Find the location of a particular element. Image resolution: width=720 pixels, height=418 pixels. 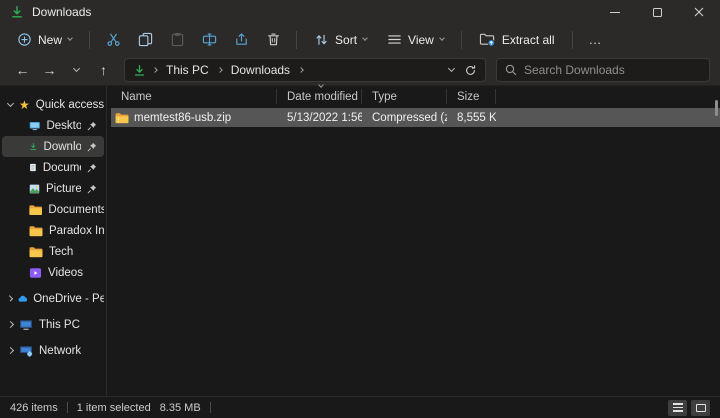

address-field-controls is located at coordinates (464, 70).